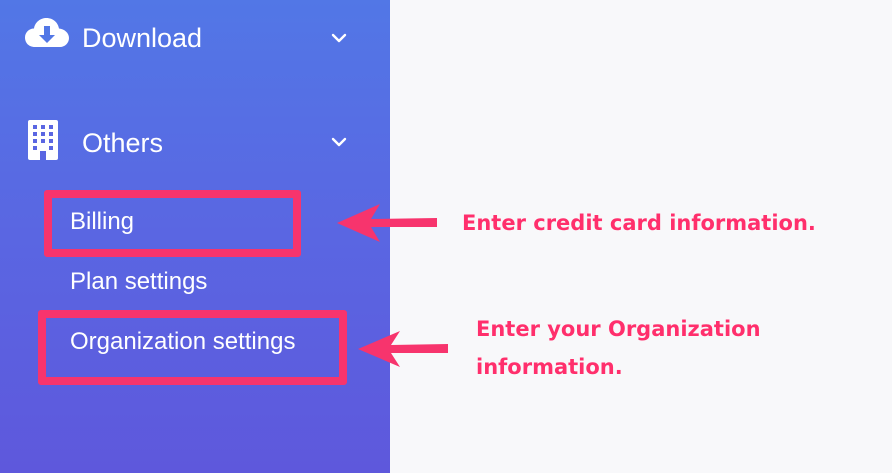 This screenshot has width=892, height=473. What do you see at coordinates (142, 38) in the screenshot?
I see `sidebar-section-label: Download` at bounding box center [142, 38].